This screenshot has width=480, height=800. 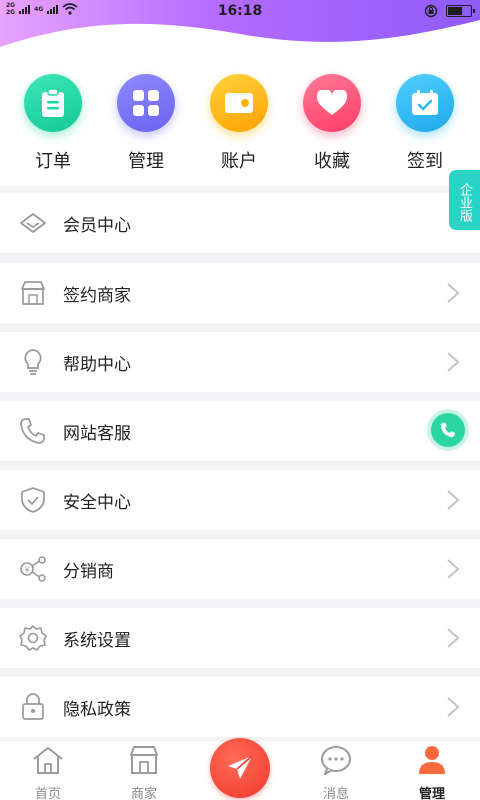 I want to click on quick-action-account: 账户, so click(x=239, y=123).